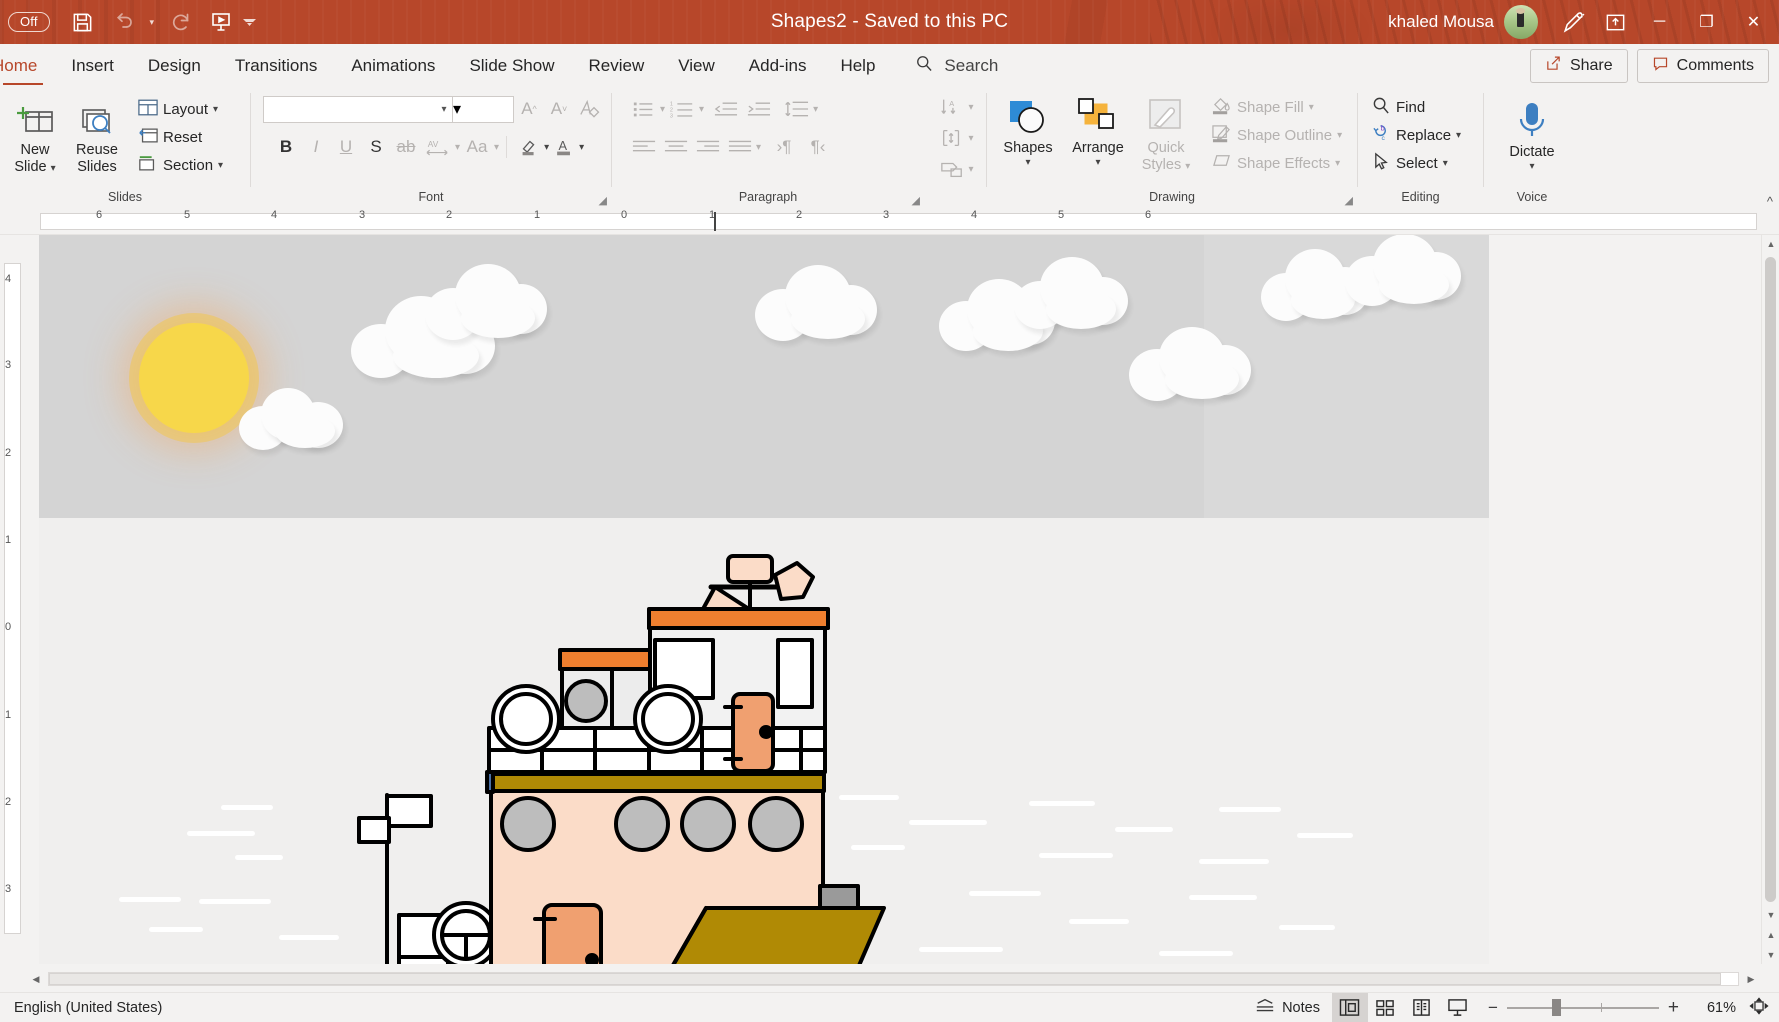 The height and width of the screenshot is (1022, 1779). Describe the element at coordinates (676, 147) in the screenshot. I see `align-center-button` at that location.